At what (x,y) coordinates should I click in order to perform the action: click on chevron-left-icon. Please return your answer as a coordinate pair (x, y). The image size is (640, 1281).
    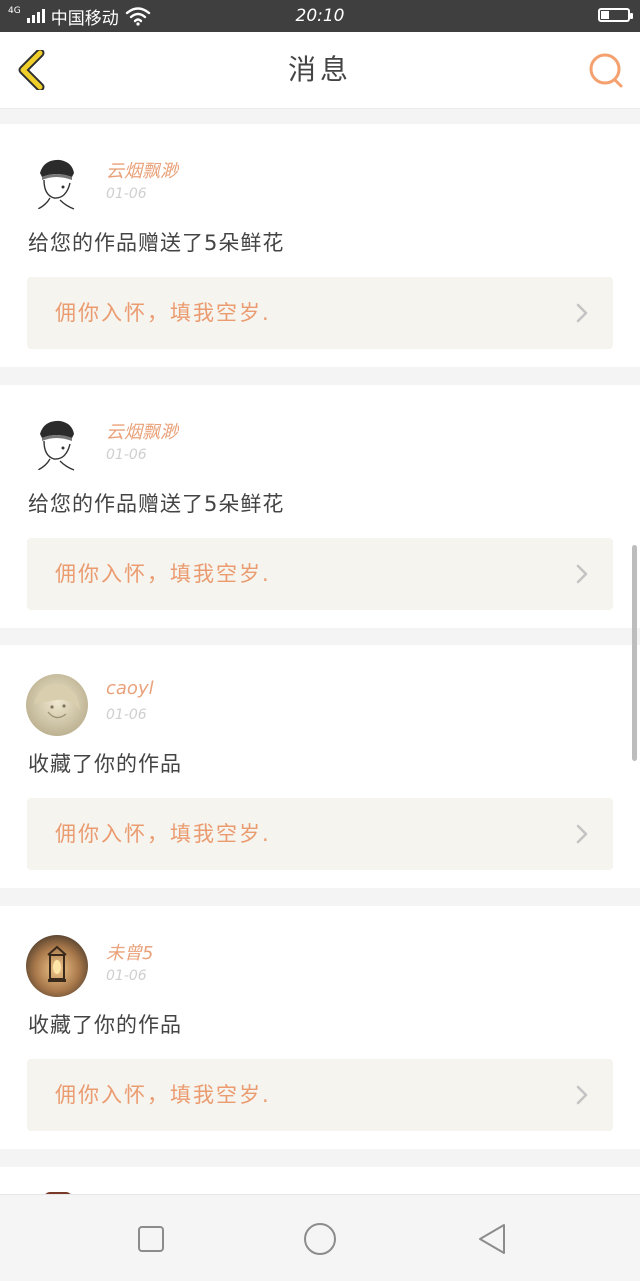
    Looking at the image, I should click on (31, 70).